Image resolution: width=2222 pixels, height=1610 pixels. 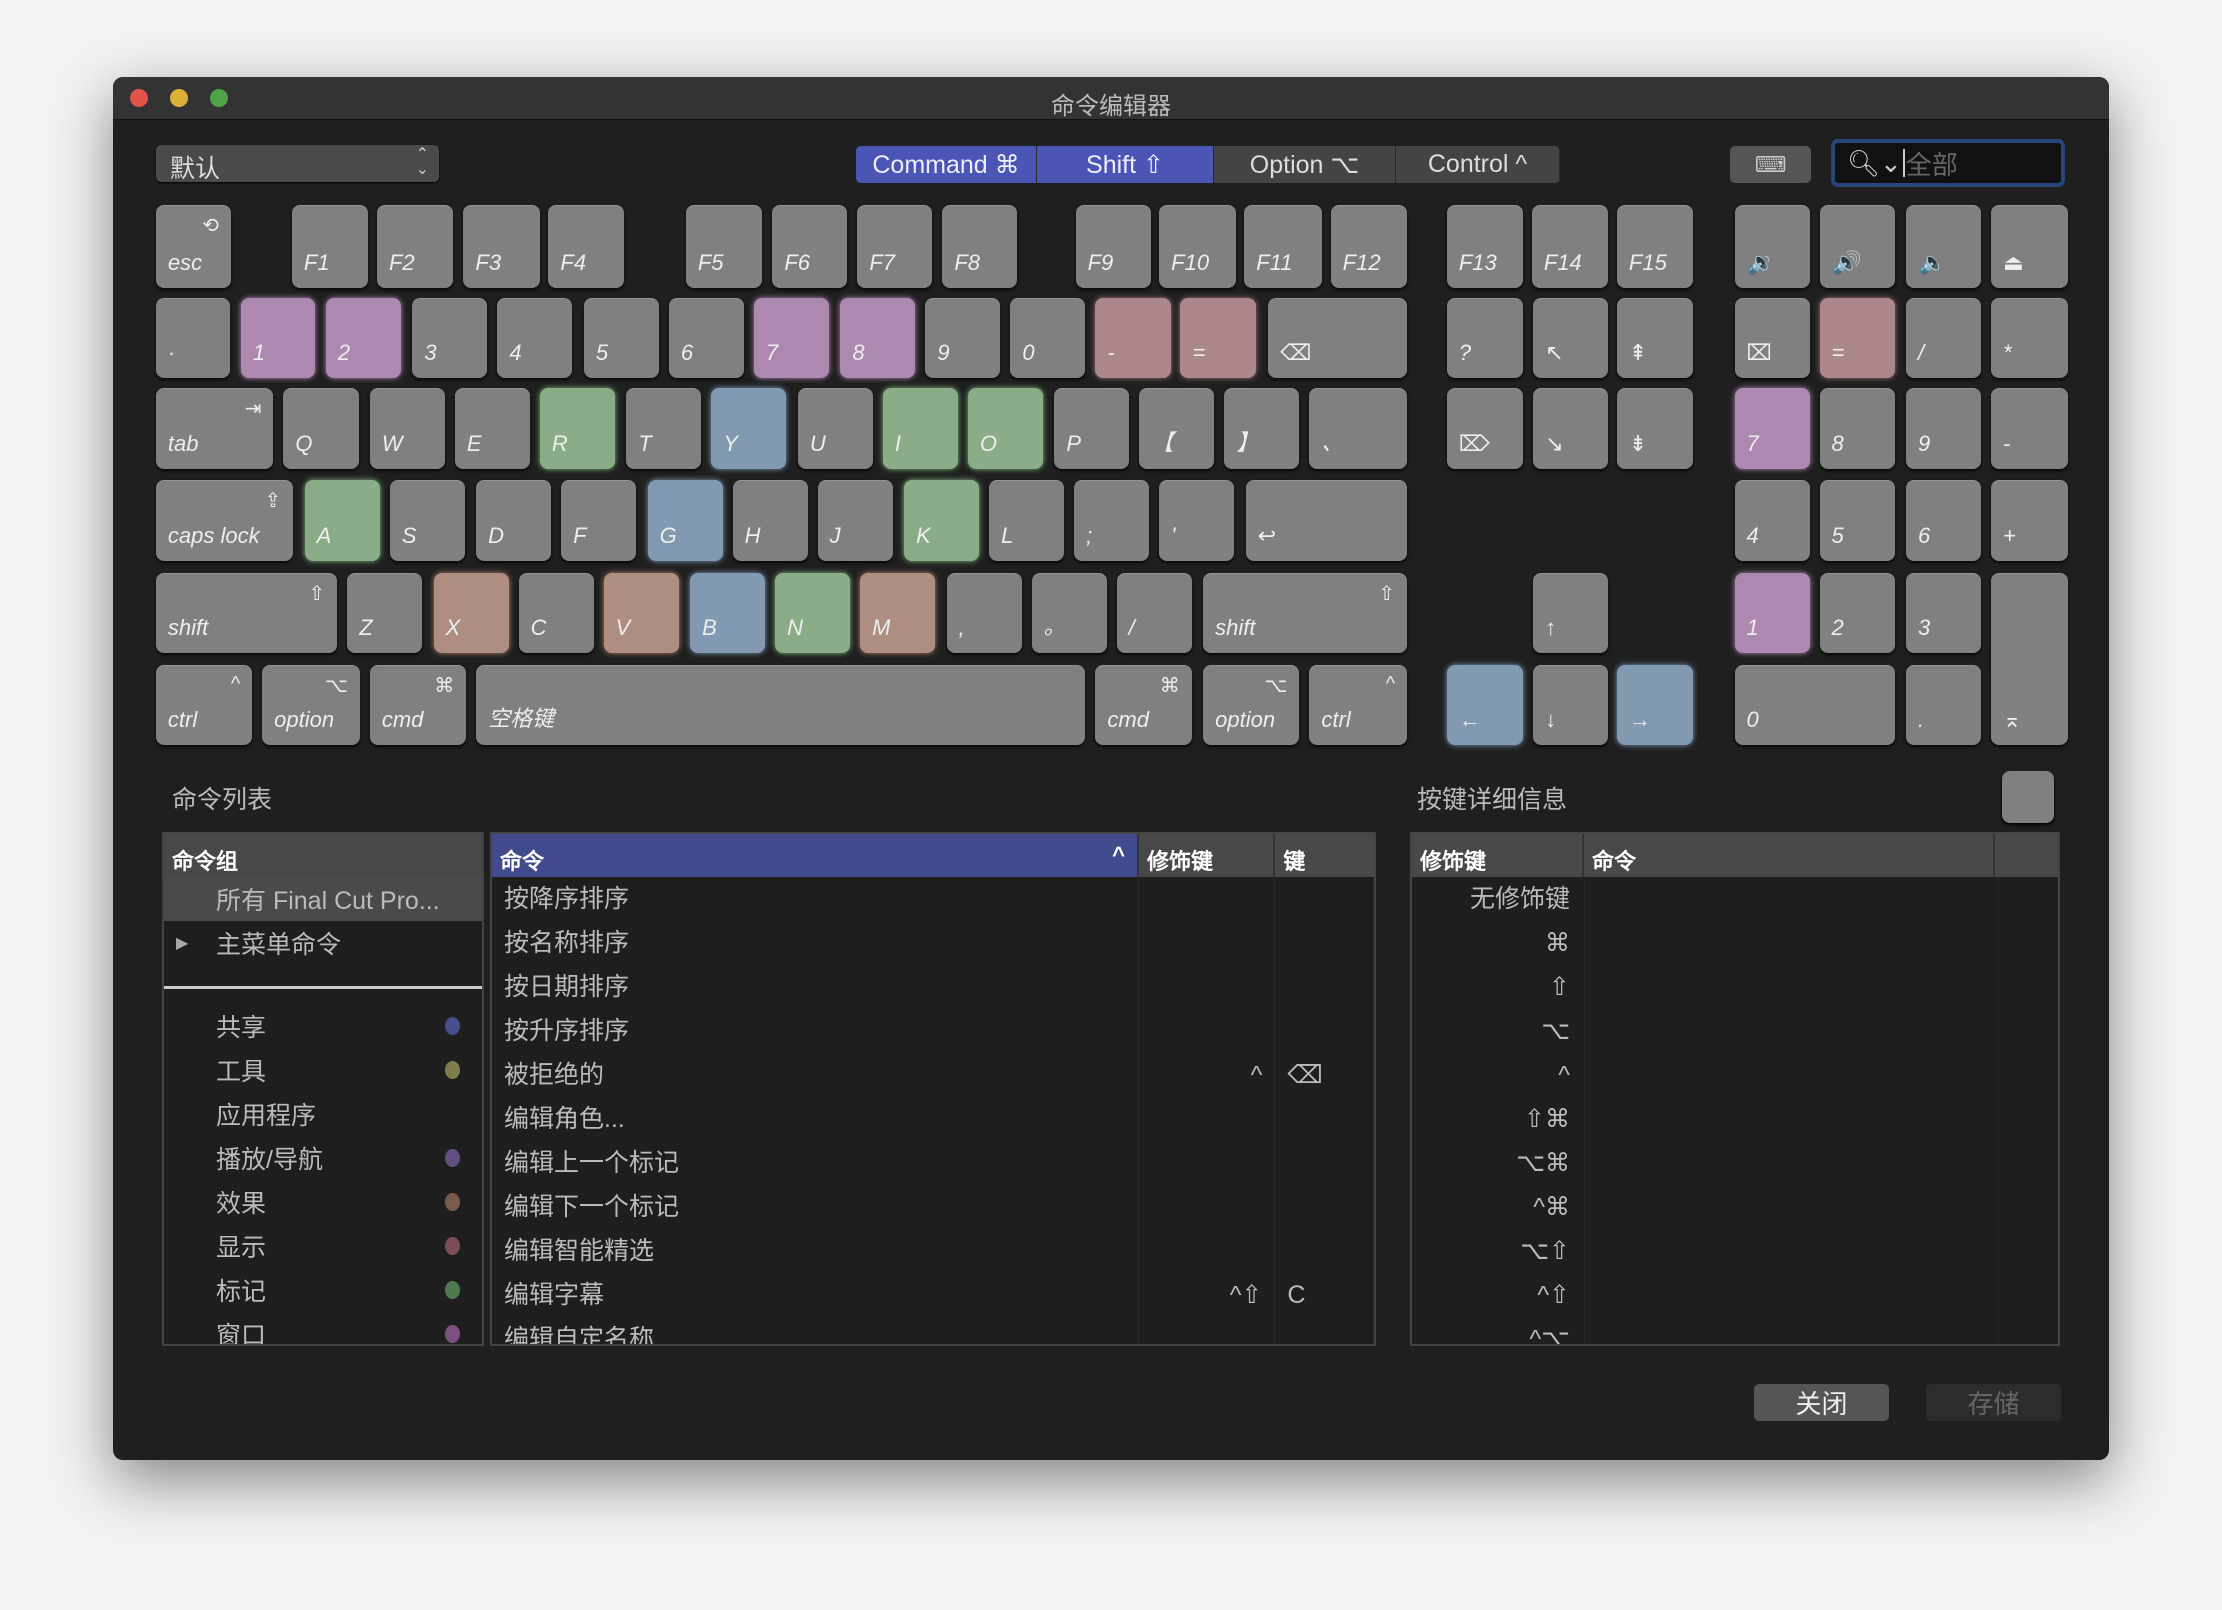 What do you see at coordinates (920, 429) in the screenshot?
I see `key-k: I` at bounding box center [920, 429].